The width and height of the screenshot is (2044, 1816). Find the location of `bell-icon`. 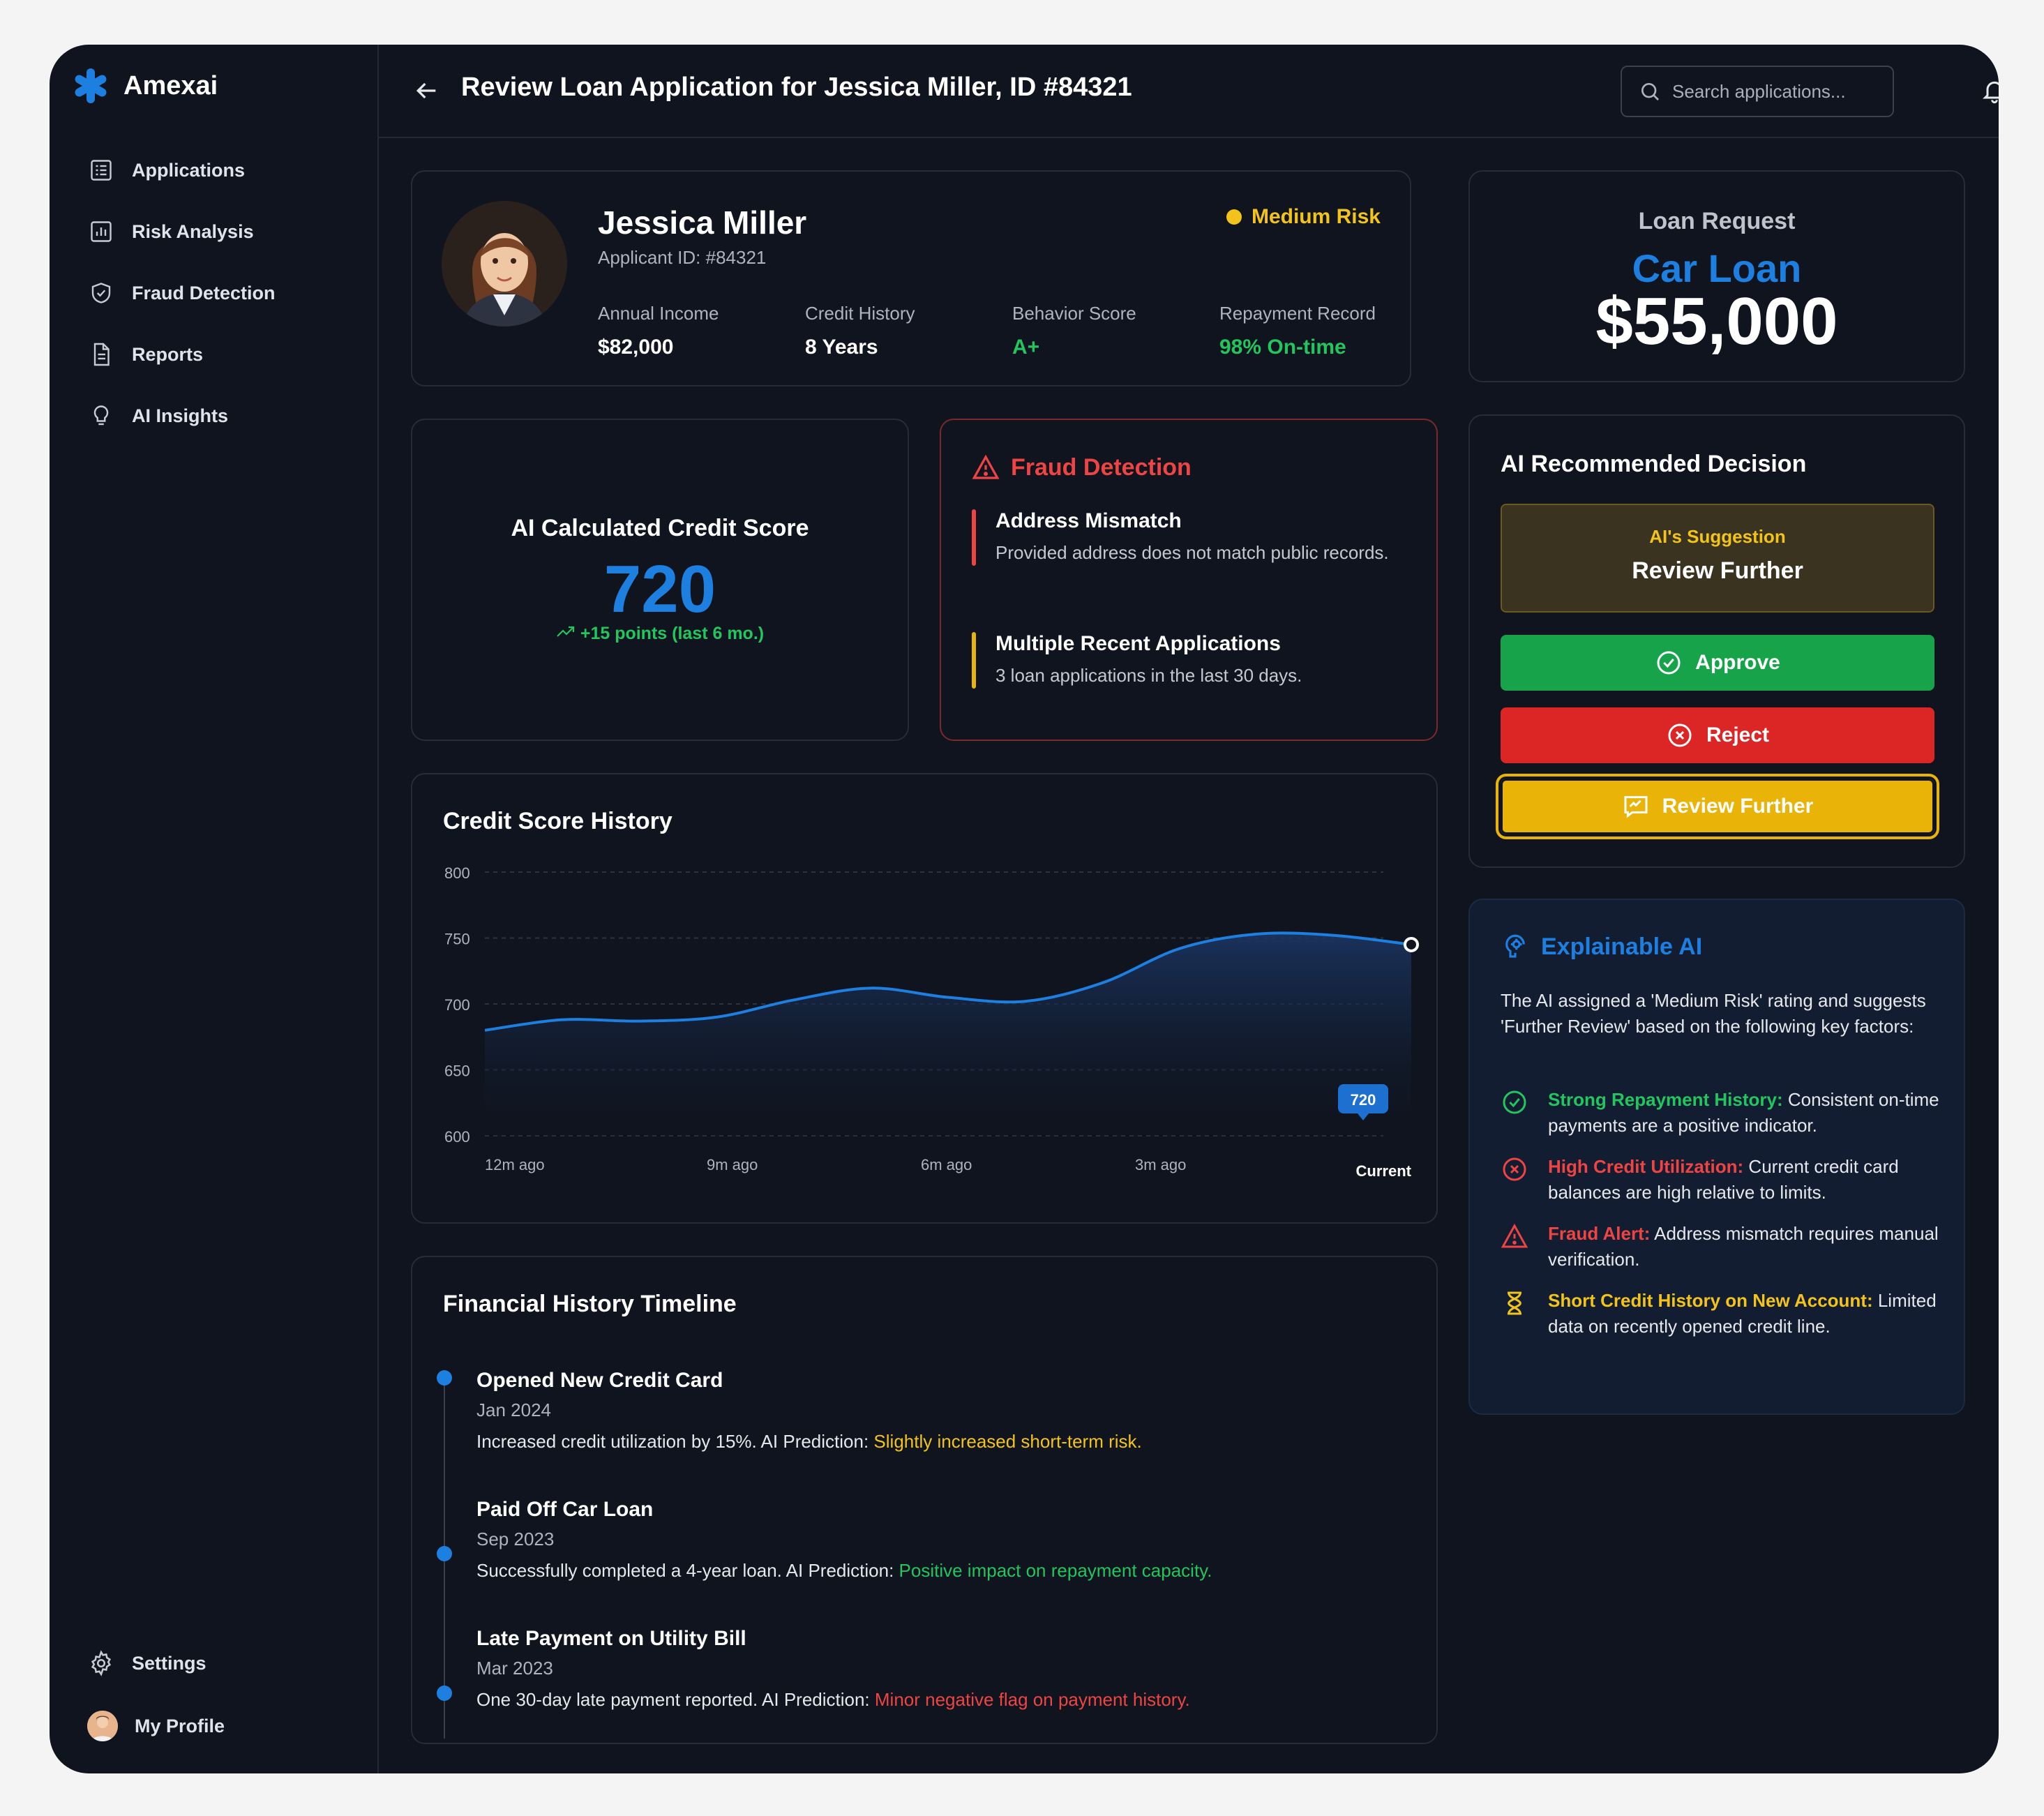

bell-icon is located at coordinates (1990, 91).